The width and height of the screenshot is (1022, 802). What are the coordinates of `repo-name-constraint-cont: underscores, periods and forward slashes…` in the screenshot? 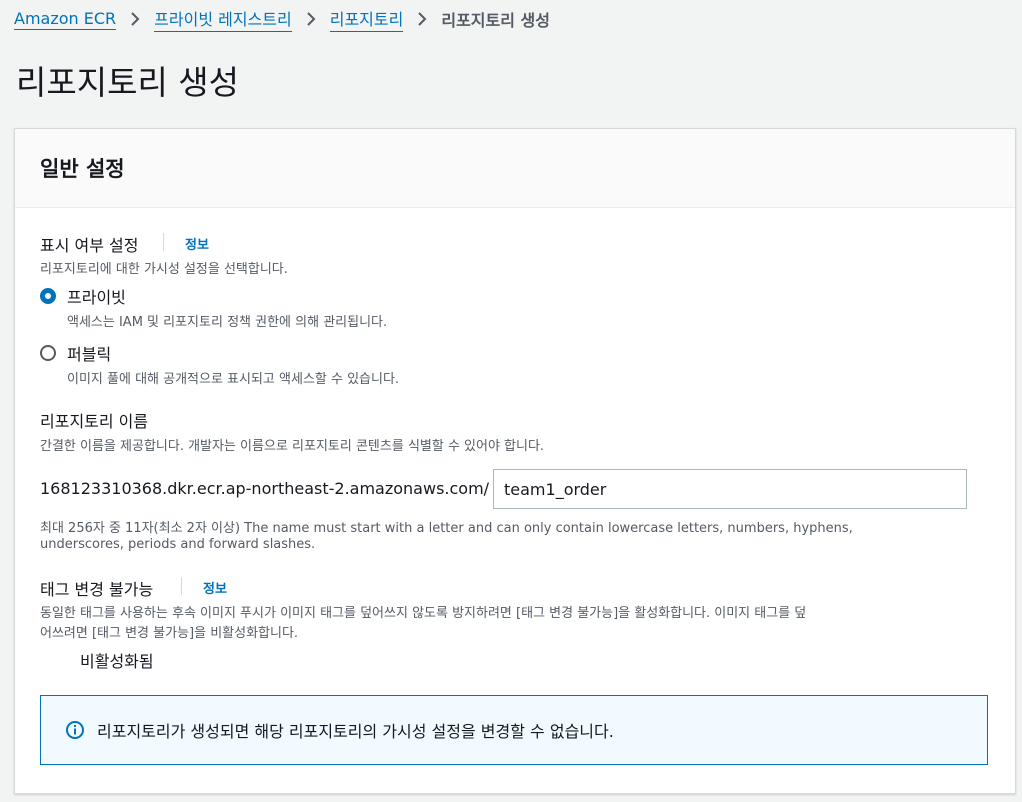 It's located at (178, 544).